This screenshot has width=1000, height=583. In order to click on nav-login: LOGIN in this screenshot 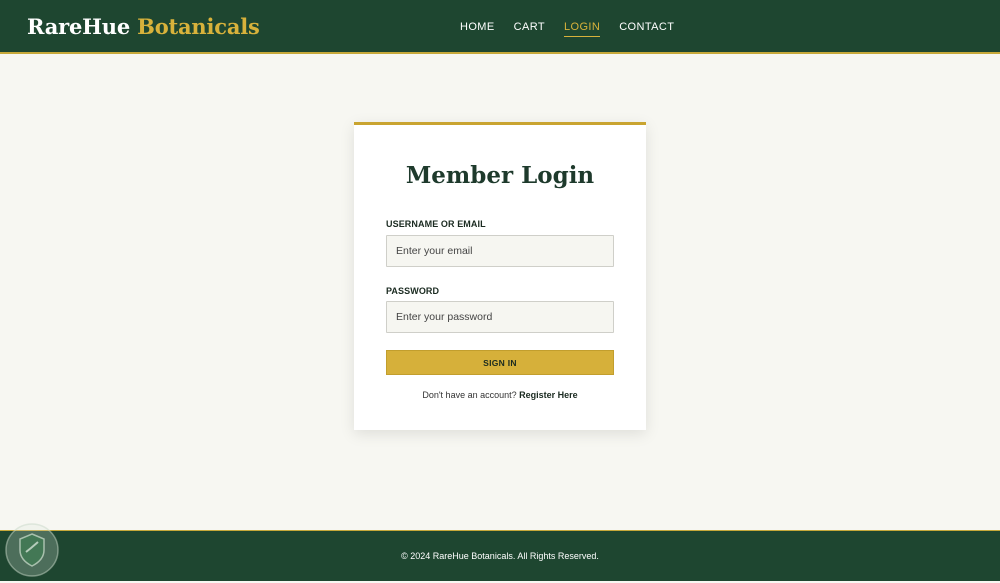, I will do `click(582, 28)`.